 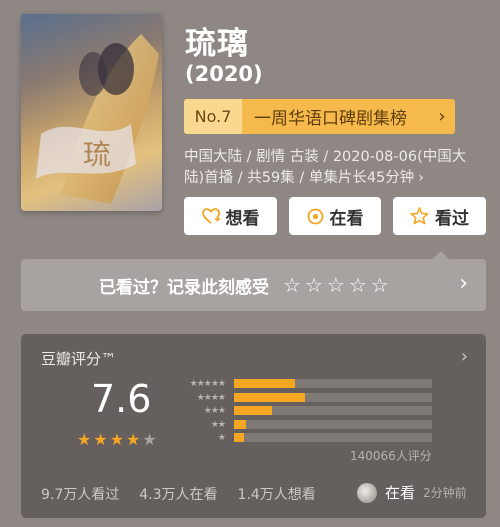 What do you see at coordinates (400, 493) in the screenshot?
I see `friend-status: 在看` at bounding box center [400, 493].